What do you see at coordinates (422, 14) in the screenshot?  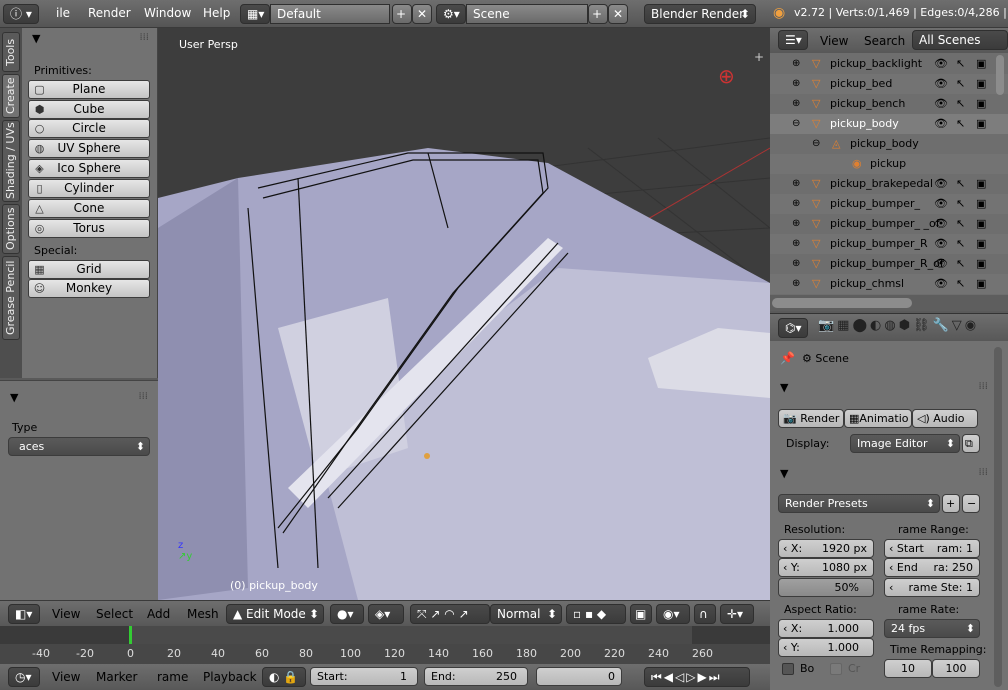 I see `remove-screen-icon: ✕` at bounding box center [422, 14].